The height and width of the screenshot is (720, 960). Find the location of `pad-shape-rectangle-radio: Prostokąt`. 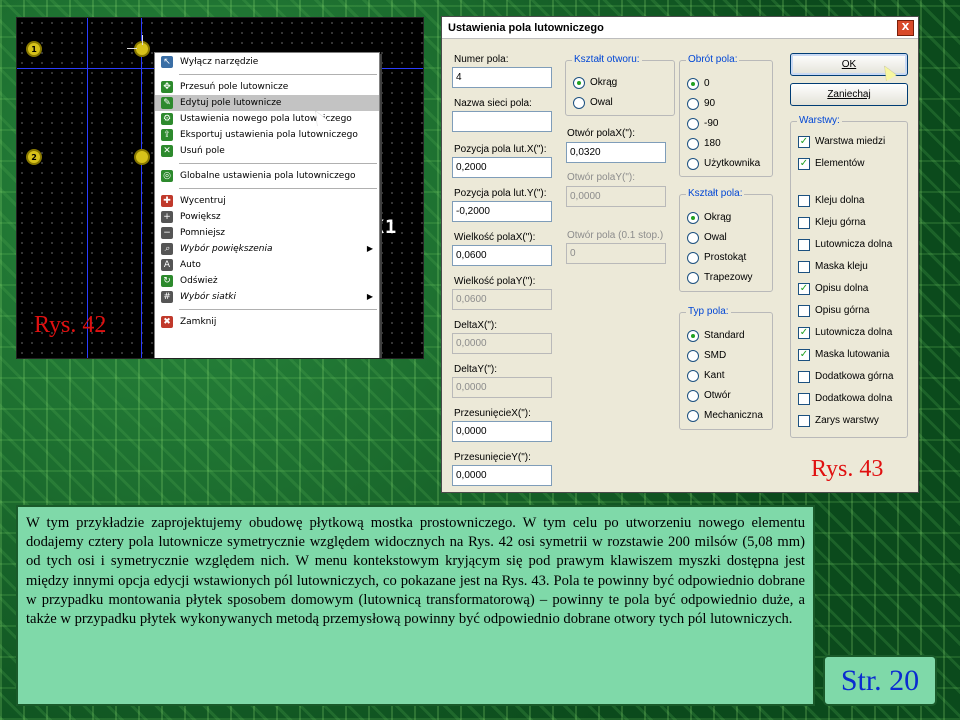

pad-shape-rectangle-radio: Prostokąt is located at coordinates (716, 258).